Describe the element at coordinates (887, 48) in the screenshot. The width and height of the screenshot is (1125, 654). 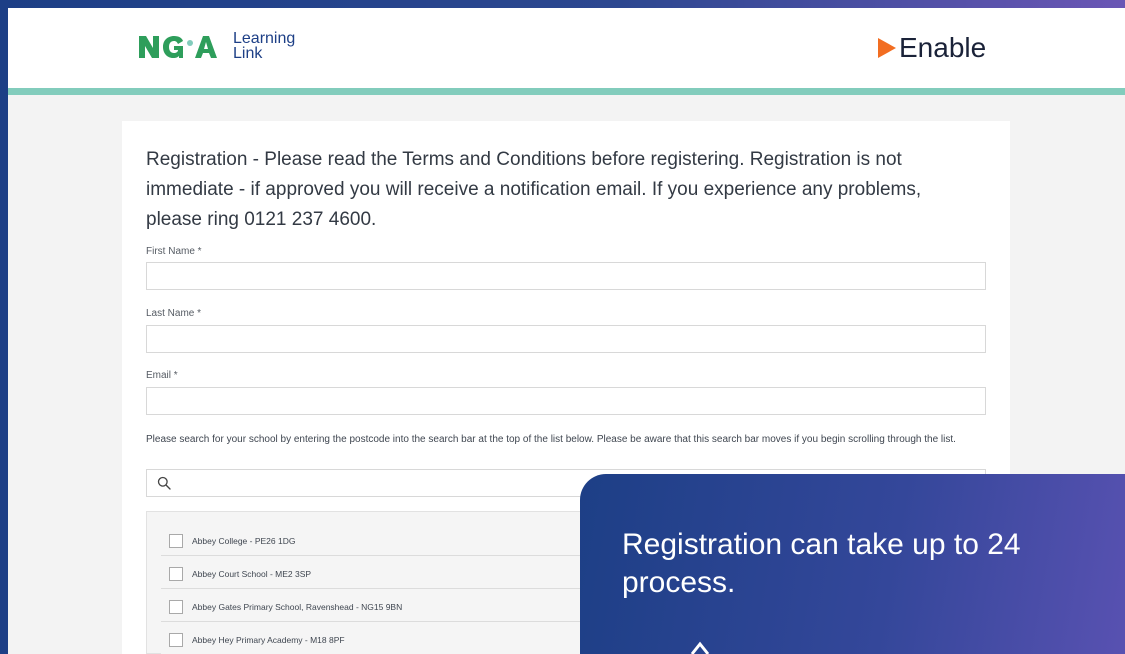
I see `play-arrow-icon` at that location.